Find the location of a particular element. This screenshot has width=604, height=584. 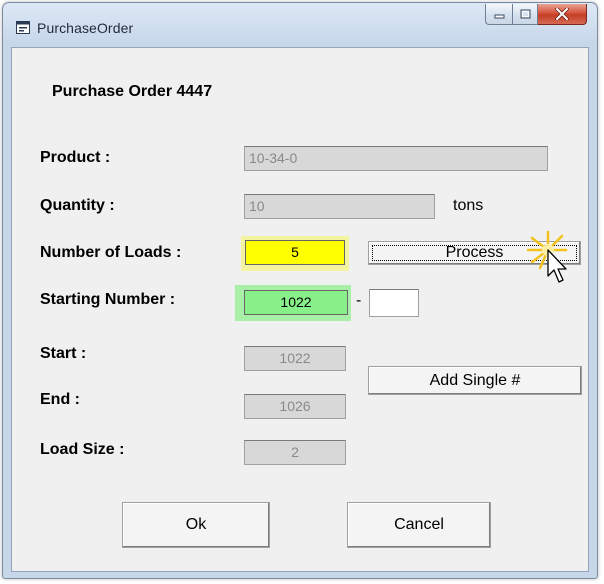

load-size-field: 2 is located at coordinates (295, 452).